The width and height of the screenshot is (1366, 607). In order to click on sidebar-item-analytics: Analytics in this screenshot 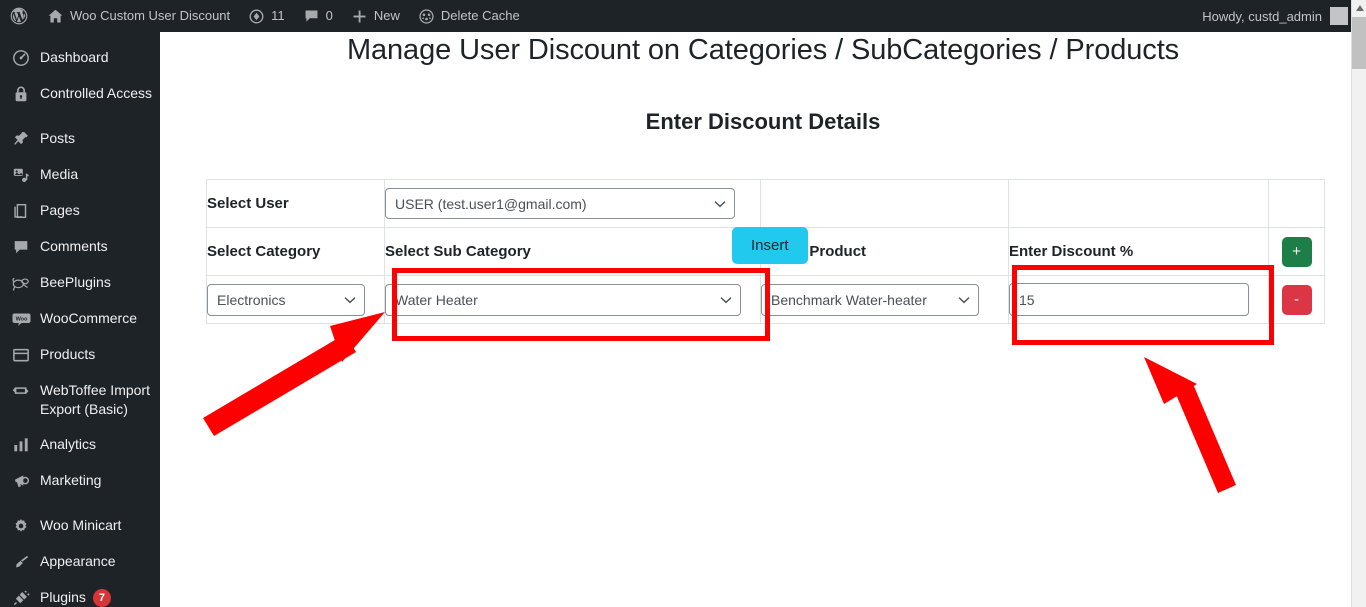, I will do `click(80, 445)`.